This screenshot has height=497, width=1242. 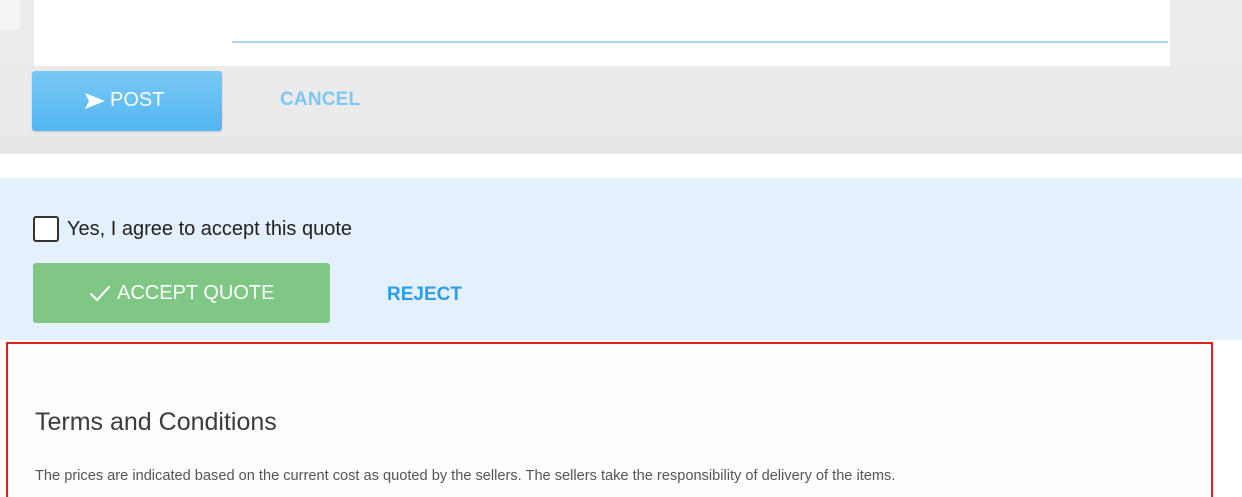 I want to click on send-icon, so click(x=97, y=101).